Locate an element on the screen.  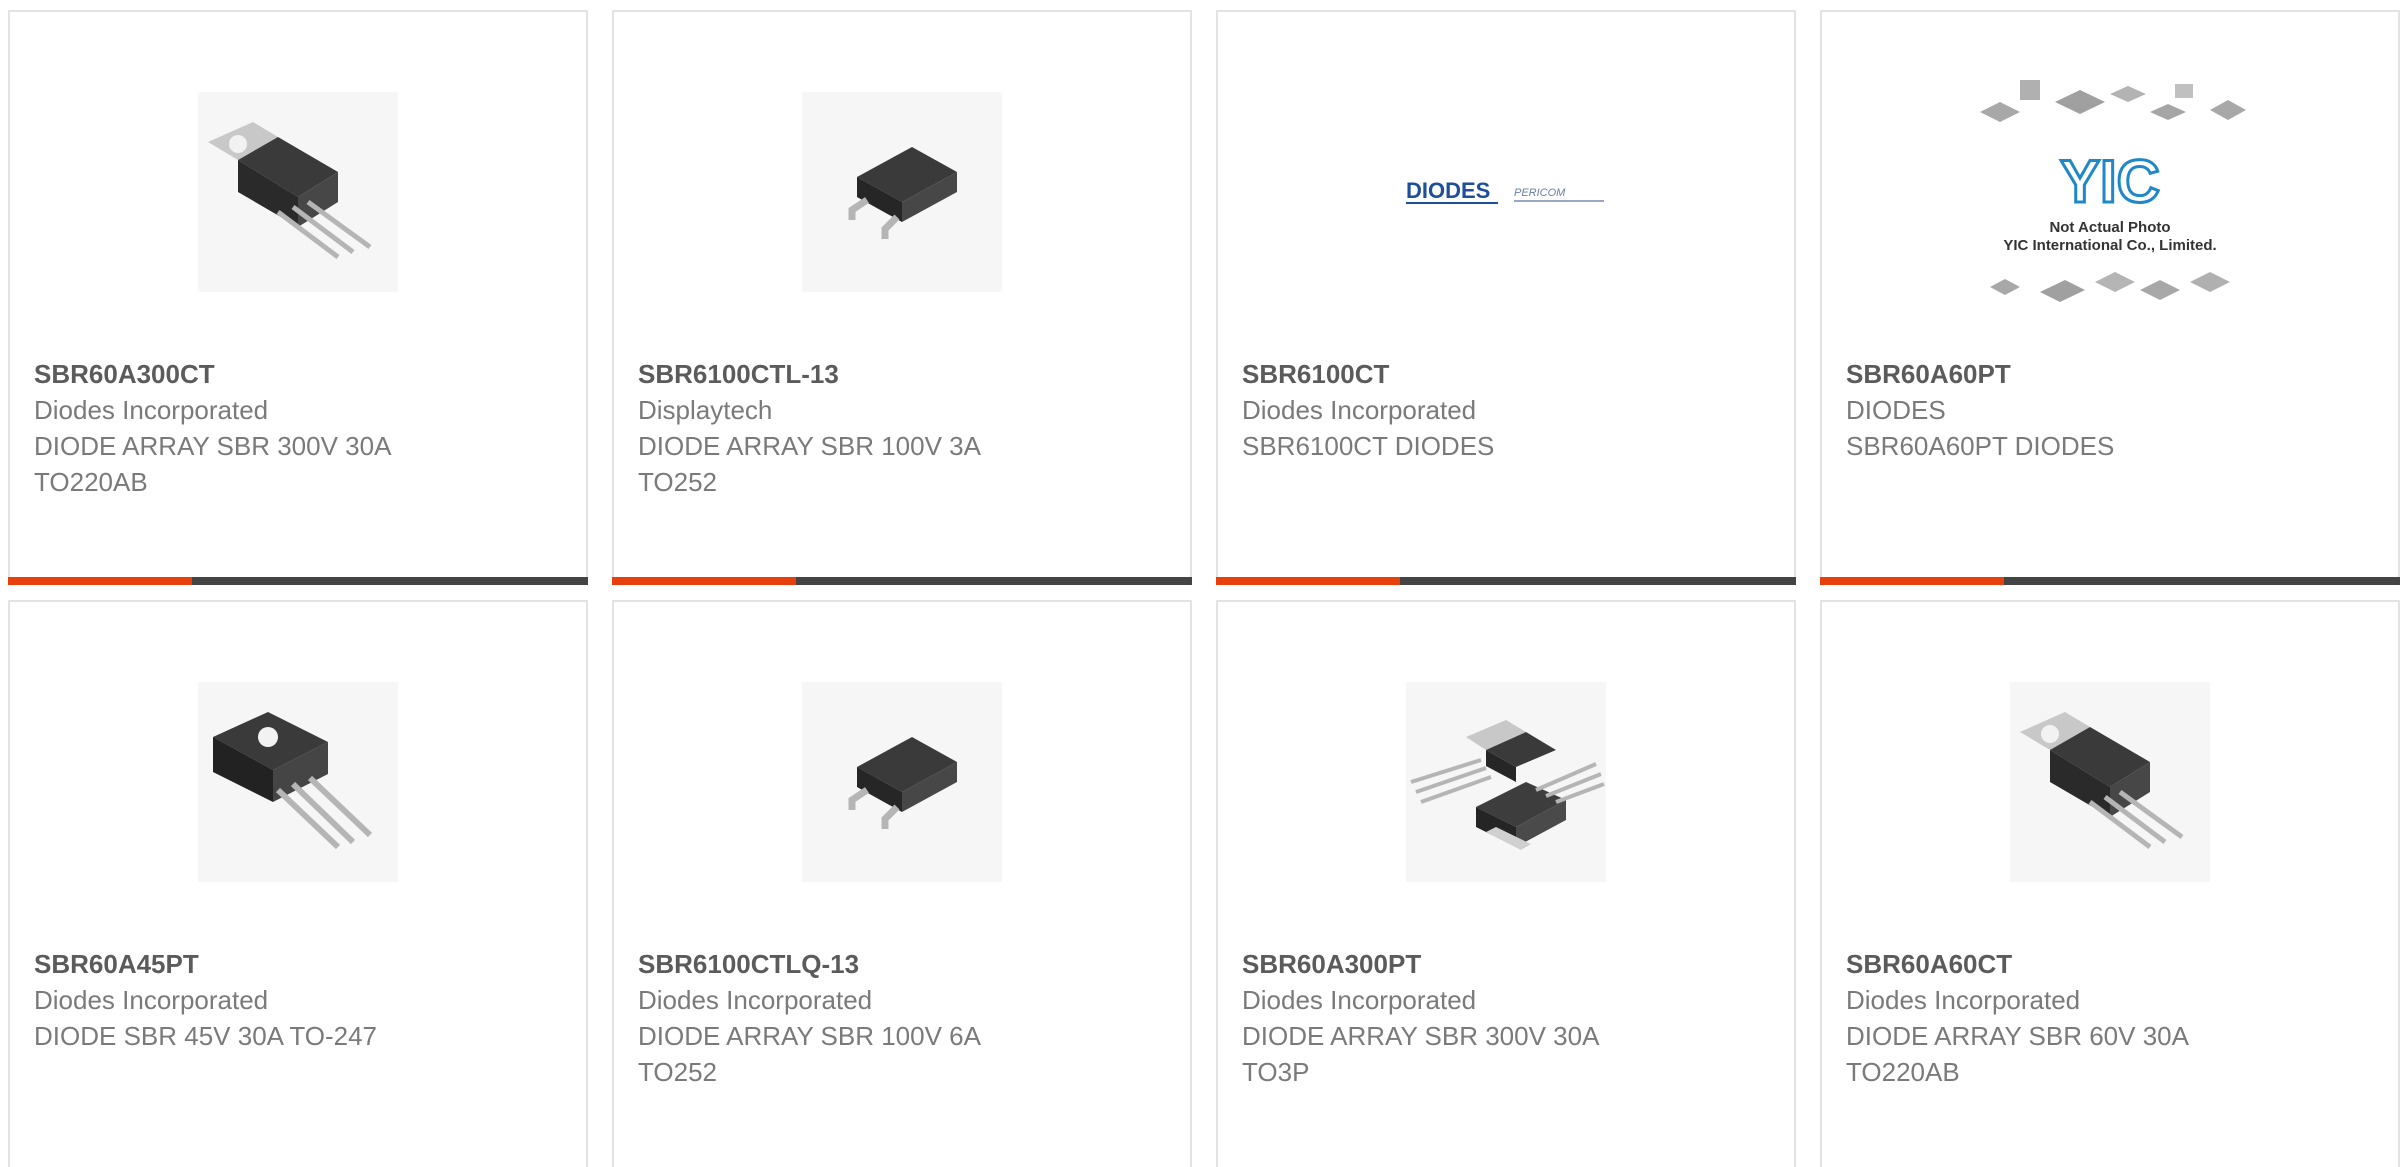
part-number: SBR60A300CT is located at coordinates (298, 374).